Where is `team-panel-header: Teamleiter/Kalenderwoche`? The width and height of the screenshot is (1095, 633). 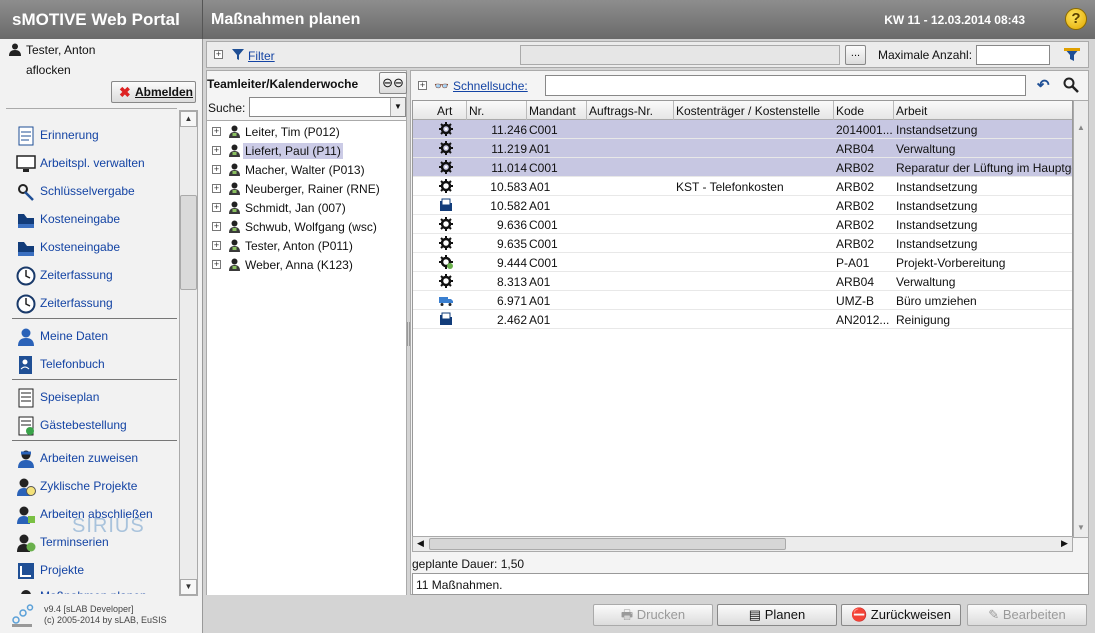
team-panel-header: Teamleiter/Kalenderwoche is located at coordinates (283, 84).